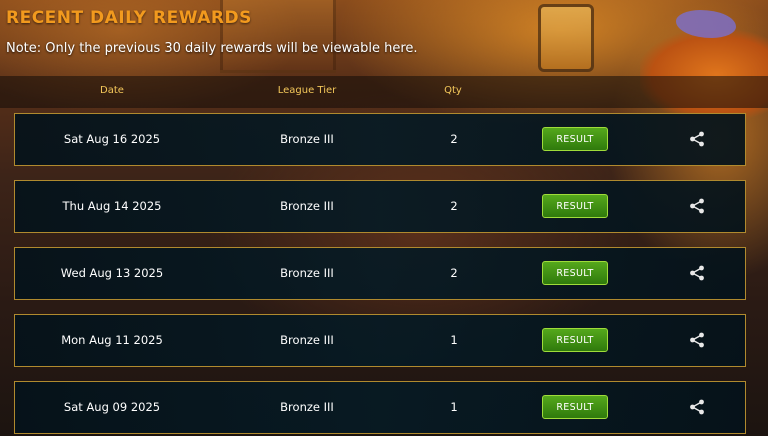  I want to click on table-row: Wed Aug 13 2025 Bronze III 2 RESULT, so click(380, 273).